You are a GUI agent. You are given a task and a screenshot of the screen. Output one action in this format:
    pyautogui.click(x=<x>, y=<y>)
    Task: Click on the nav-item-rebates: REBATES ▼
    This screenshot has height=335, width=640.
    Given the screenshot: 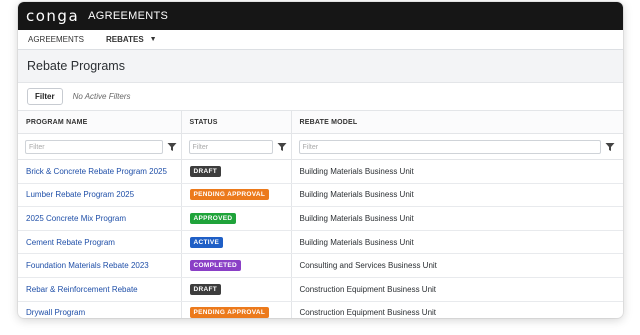 What is the action you would take?
    pyautogui.click(x=132, y=39)
    